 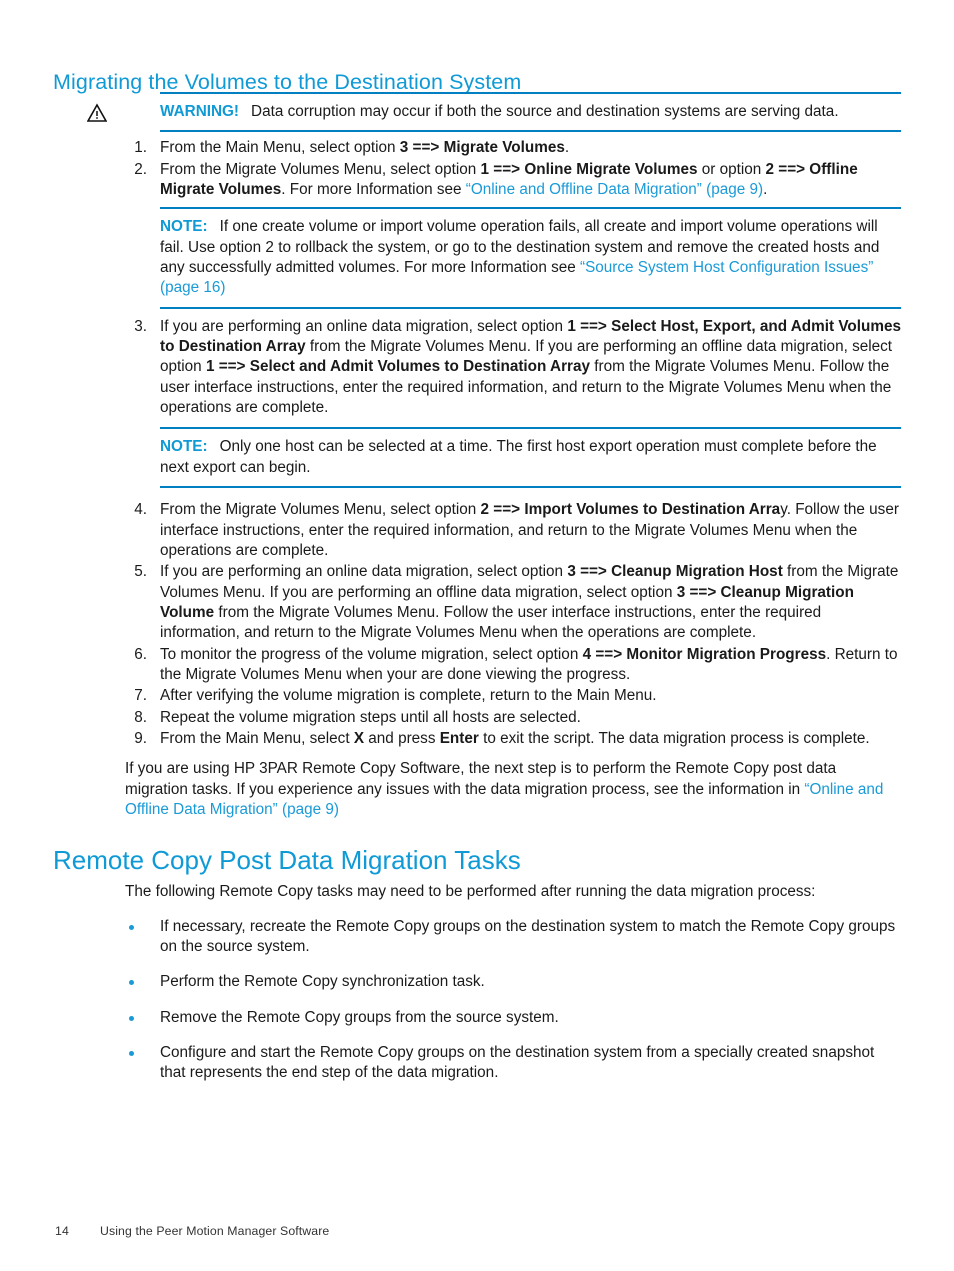 What do you see at coordinates (402, 738) in the screenshot?
I see `plain-text: and press` at bounding box center [402, 738].